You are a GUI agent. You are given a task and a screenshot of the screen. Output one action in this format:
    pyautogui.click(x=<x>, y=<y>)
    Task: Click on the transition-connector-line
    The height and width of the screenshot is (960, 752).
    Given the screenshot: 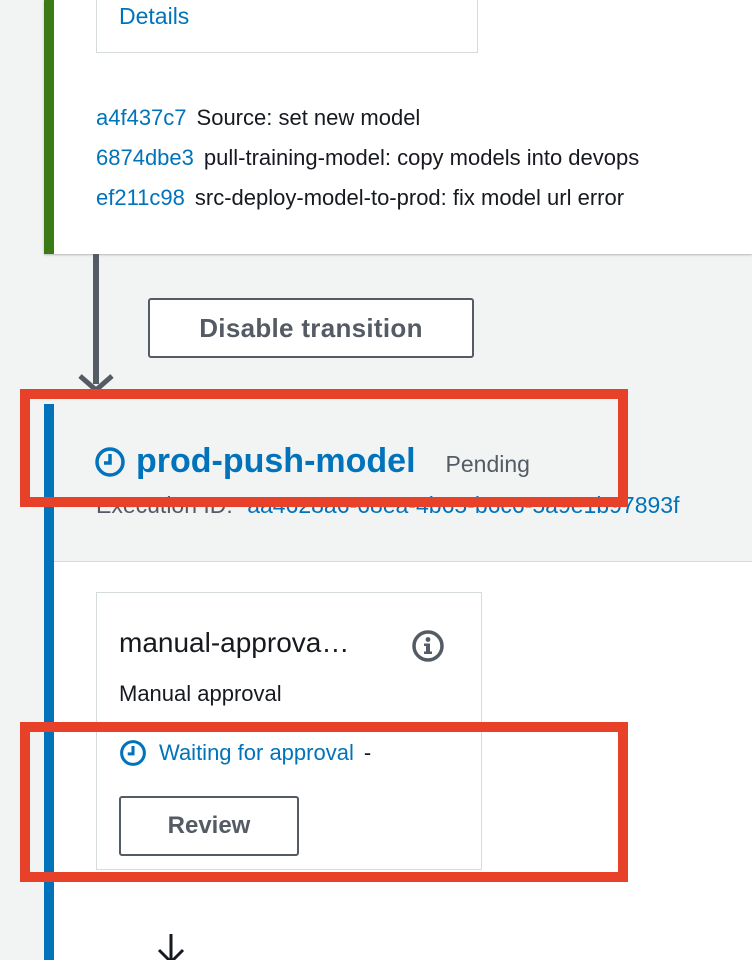 What is the action you would take?
    pyautogui.click(x=96, y=319)
    